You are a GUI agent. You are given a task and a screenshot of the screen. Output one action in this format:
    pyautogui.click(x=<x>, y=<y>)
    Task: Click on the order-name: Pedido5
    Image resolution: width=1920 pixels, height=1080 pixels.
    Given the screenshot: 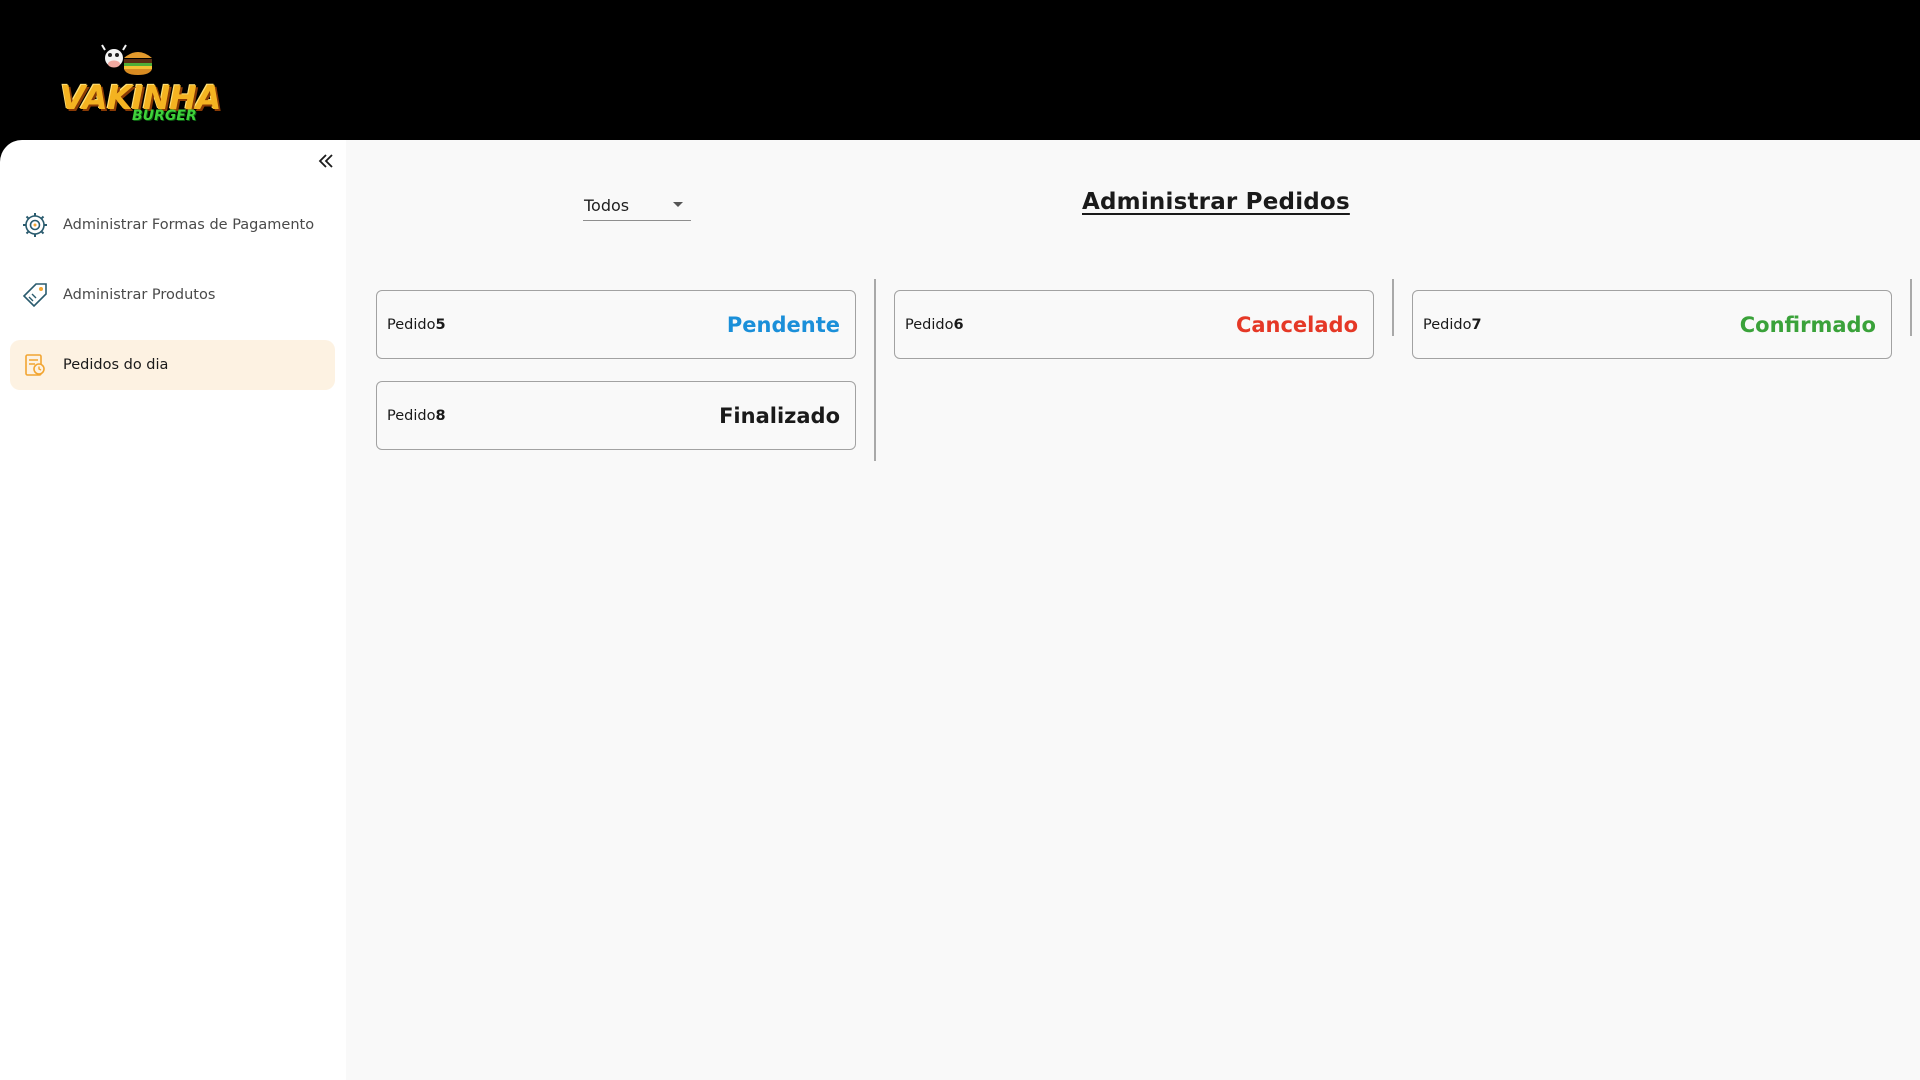 What is the action you would take?
    pyautogui.click(x=416, y=324)
    